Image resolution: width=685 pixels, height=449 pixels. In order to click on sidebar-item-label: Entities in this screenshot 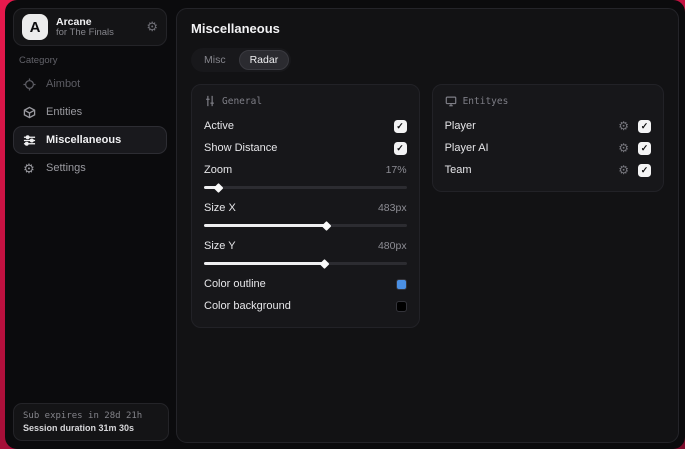, I will do `click(64, 112)`.